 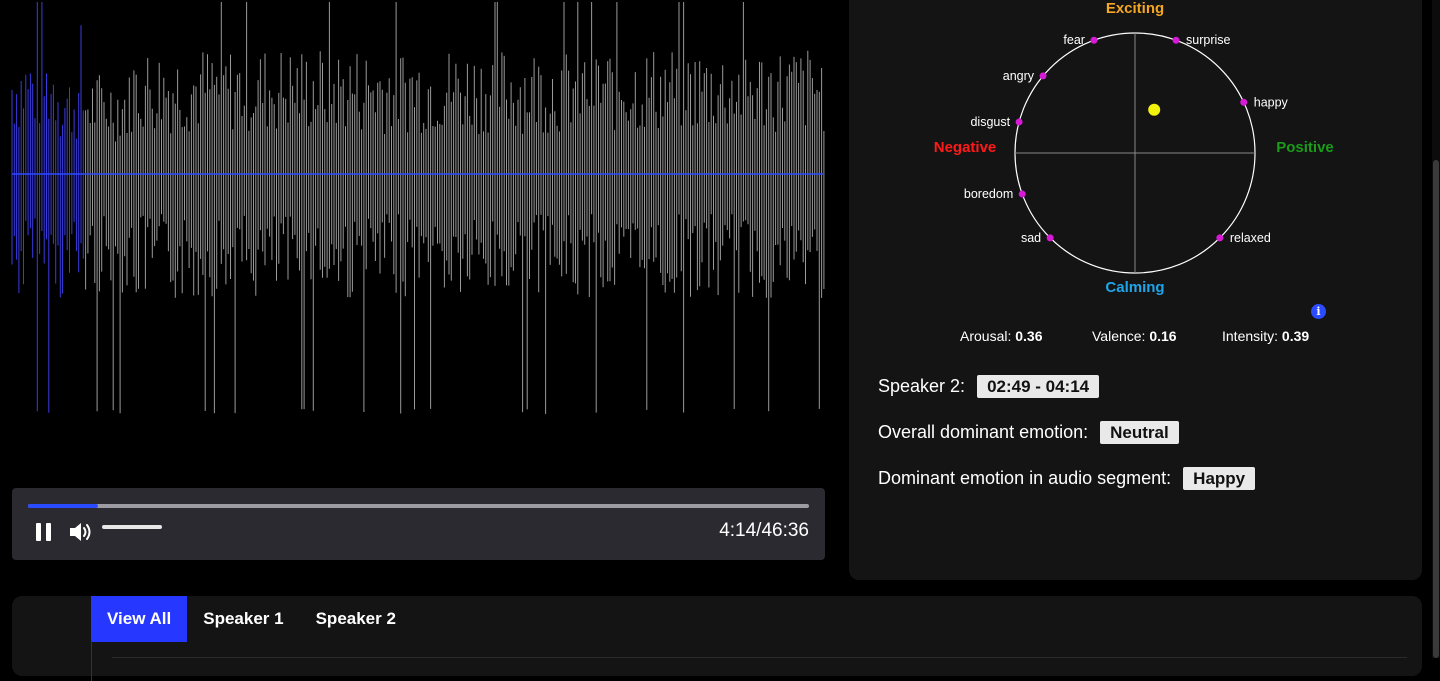 What do you see at coordinates (132, 527) in the screenshot?
I see `volume-slider` at bounding box center [132, 527].